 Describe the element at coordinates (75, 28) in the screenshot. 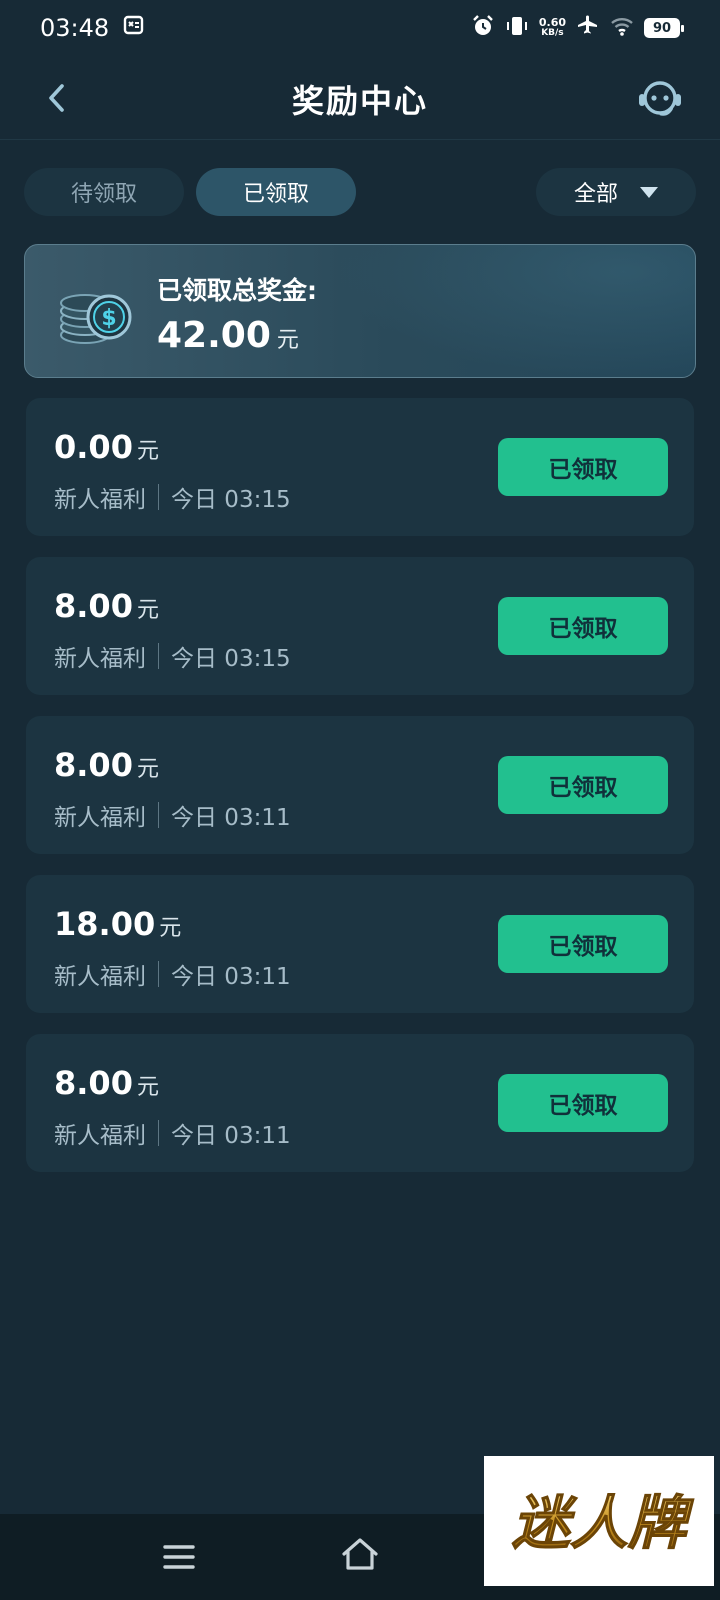

I see `status-time: 03:48` at that location.